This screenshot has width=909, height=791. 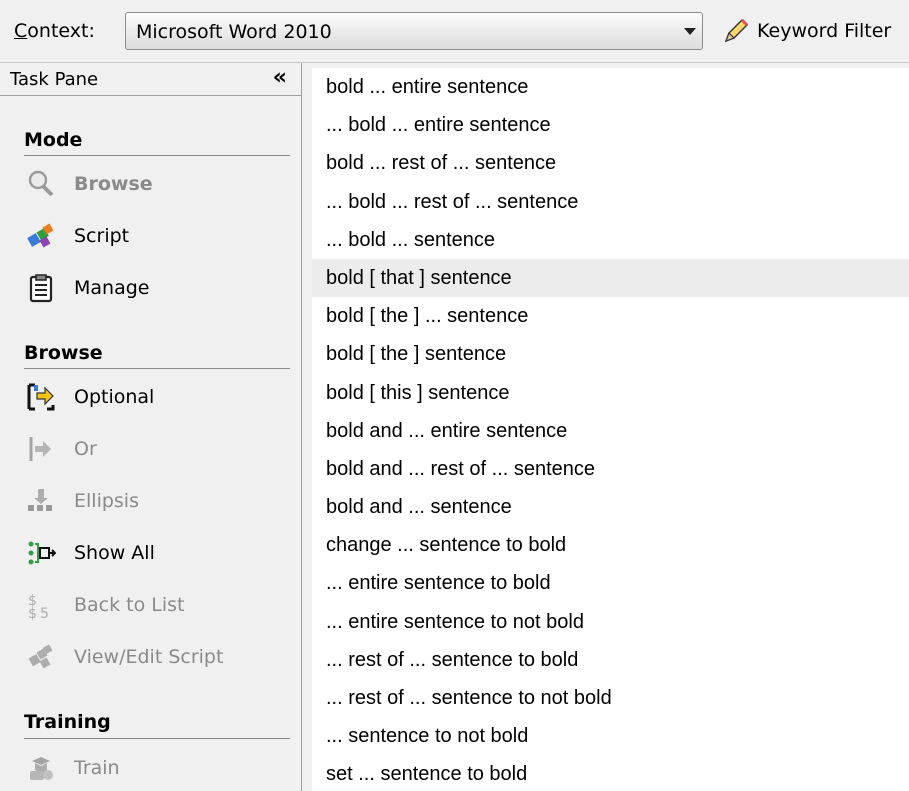 I want to click on list-item: bold [ the ] sentence, so click(x=610, y=354).